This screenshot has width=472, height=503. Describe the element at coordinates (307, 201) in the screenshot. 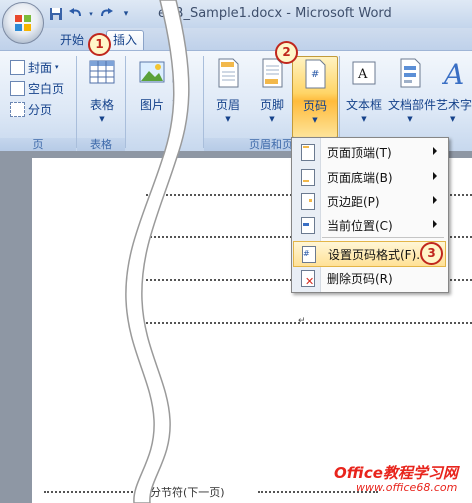

I see `page-margin-icon` at that location.